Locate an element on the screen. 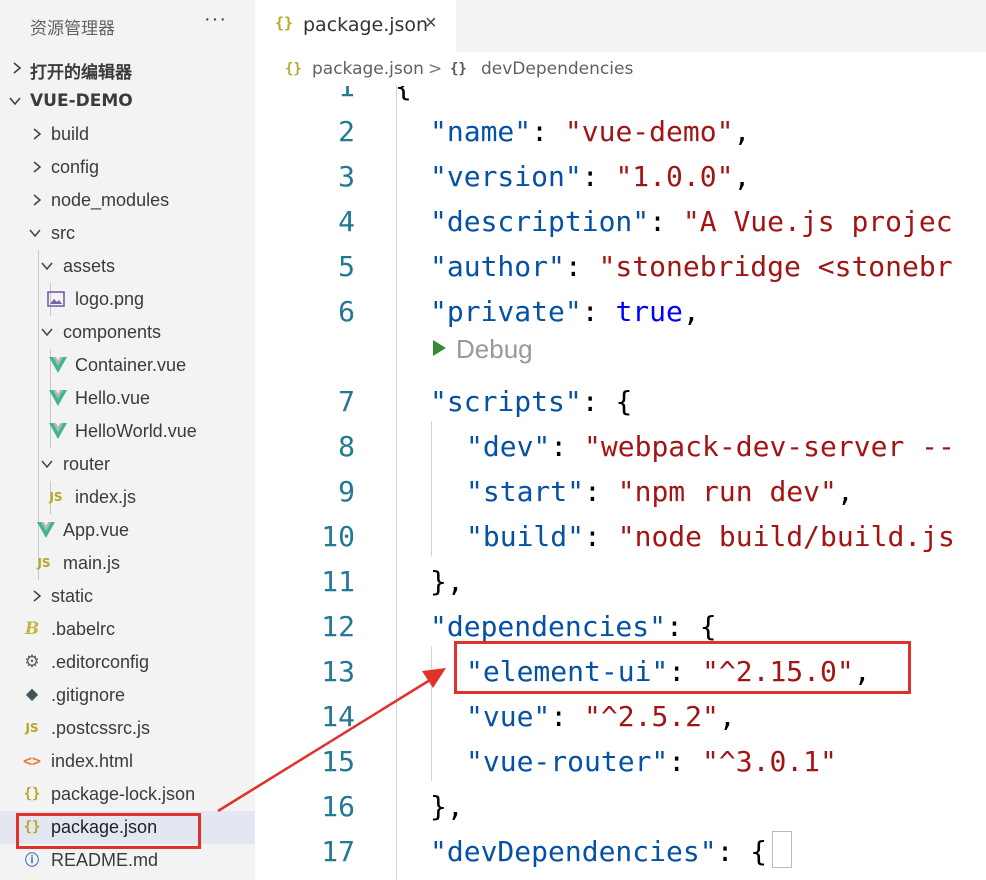  line-number: 9 is located at coordinates (346, 491).